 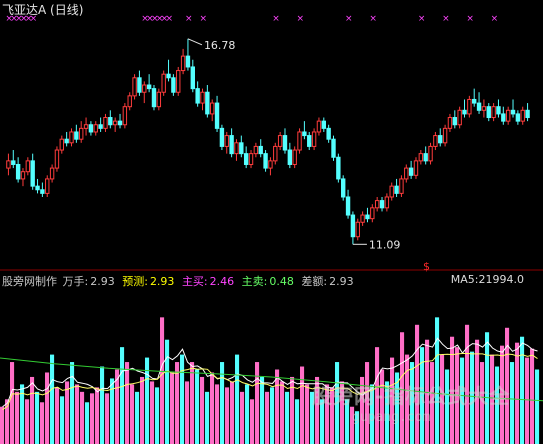 I want to click on source-label: 股旁网制作, so click(x=29, y=281).